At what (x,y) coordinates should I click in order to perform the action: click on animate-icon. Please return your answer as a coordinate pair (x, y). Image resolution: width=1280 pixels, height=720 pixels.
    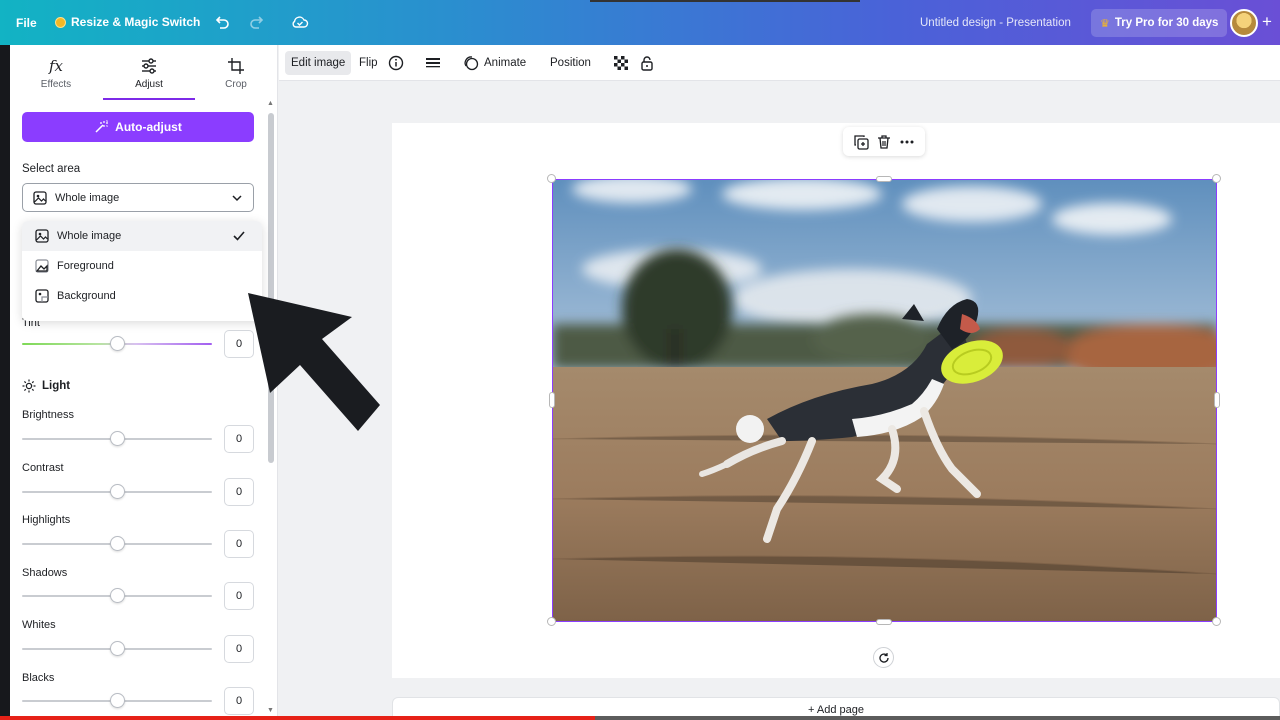
    Looking at the image, I should click on (471, 63).